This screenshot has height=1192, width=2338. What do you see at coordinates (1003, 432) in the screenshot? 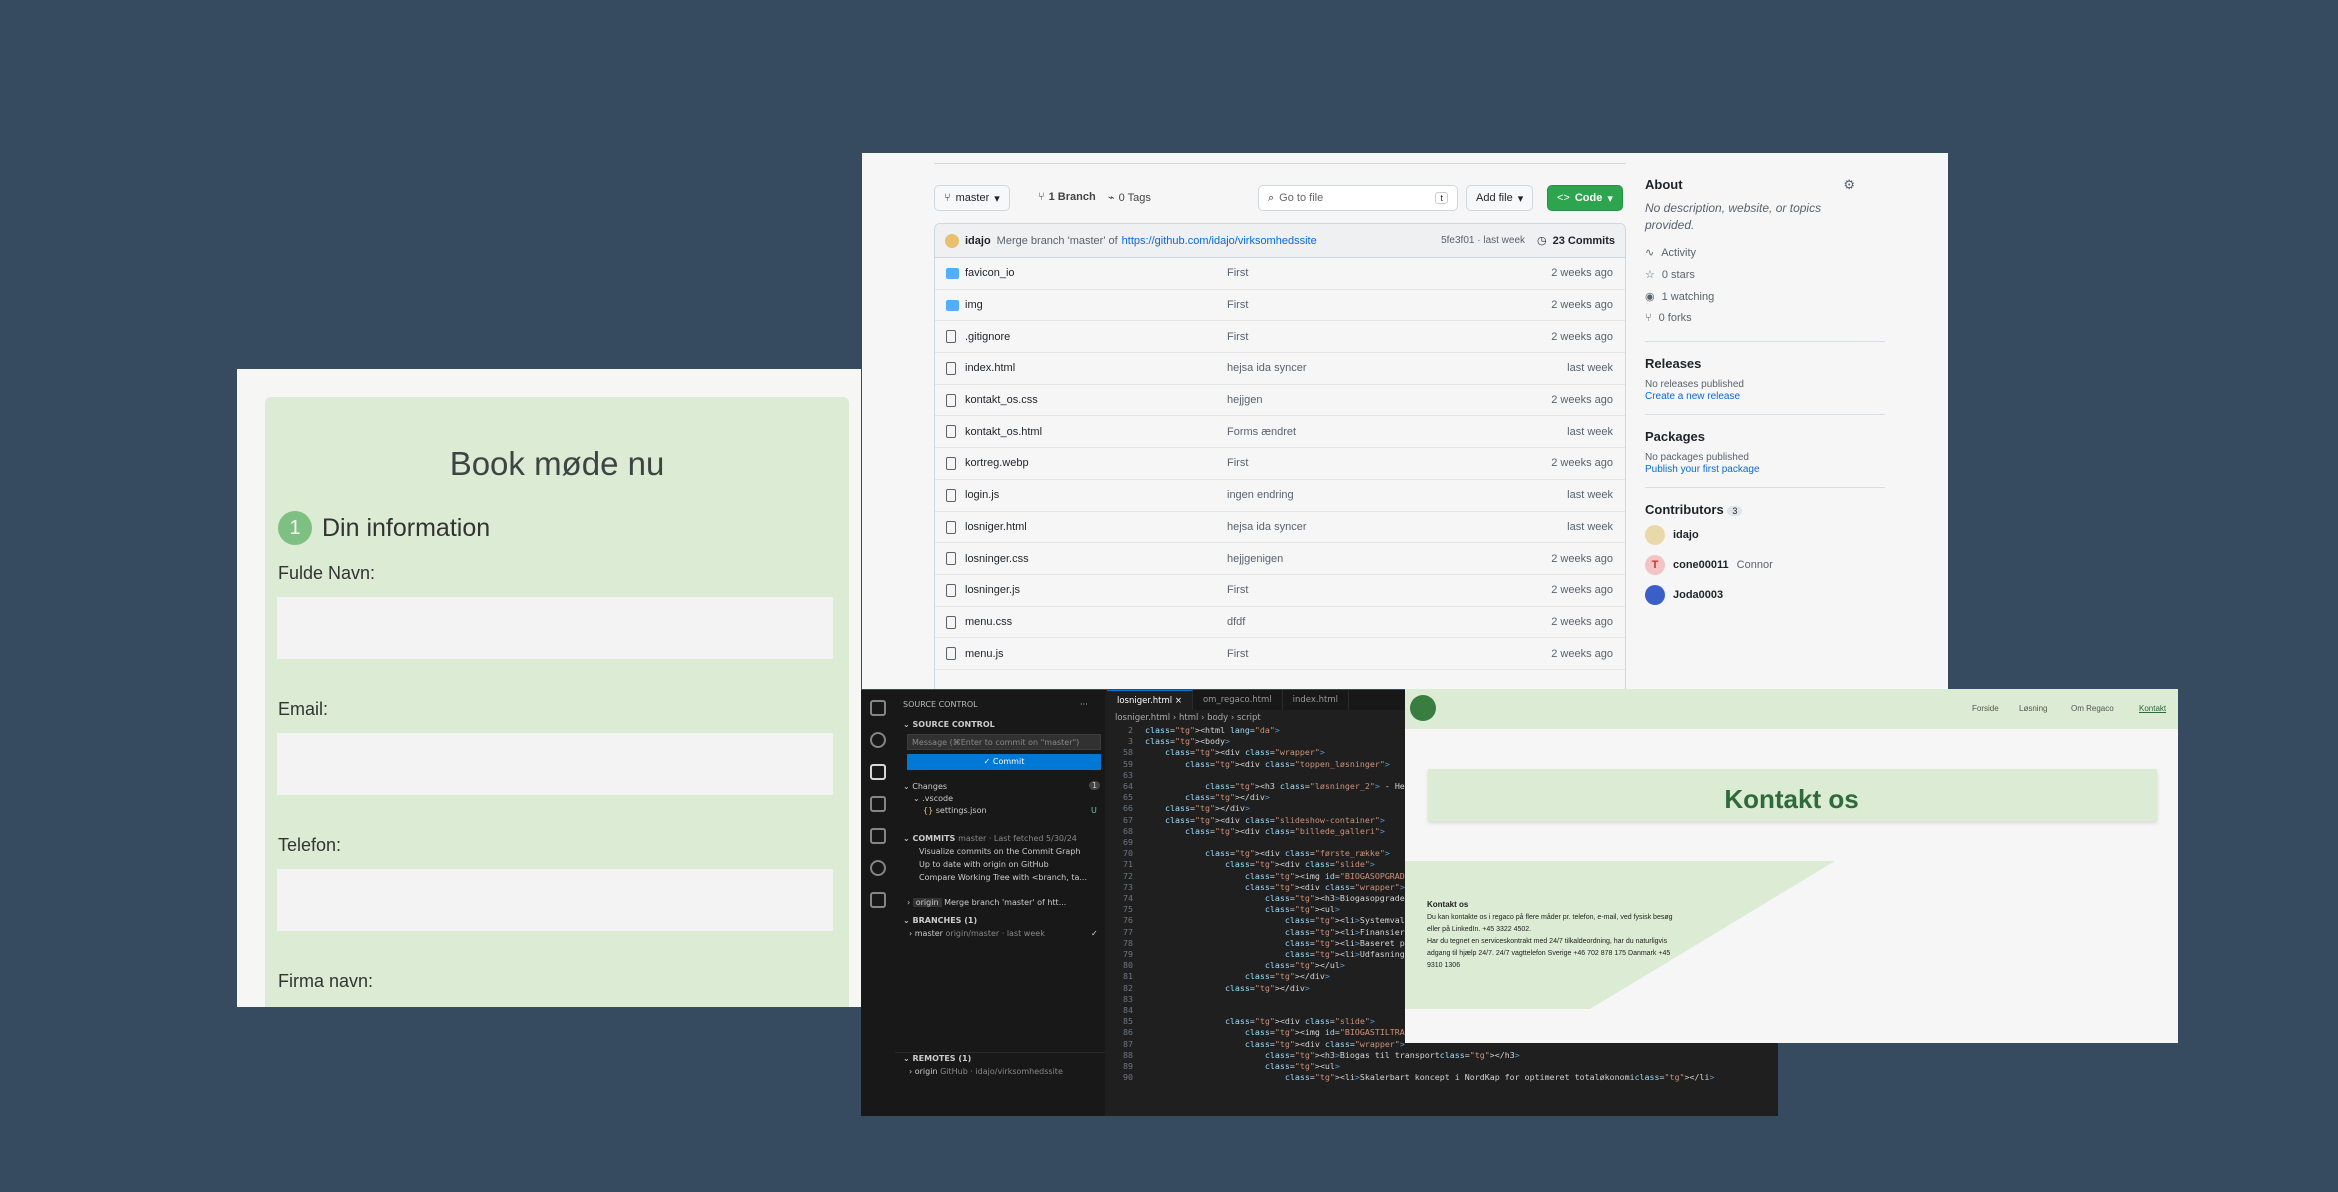
I see `file-name: kontakt_os.html` at bounding box center [1003, 432].